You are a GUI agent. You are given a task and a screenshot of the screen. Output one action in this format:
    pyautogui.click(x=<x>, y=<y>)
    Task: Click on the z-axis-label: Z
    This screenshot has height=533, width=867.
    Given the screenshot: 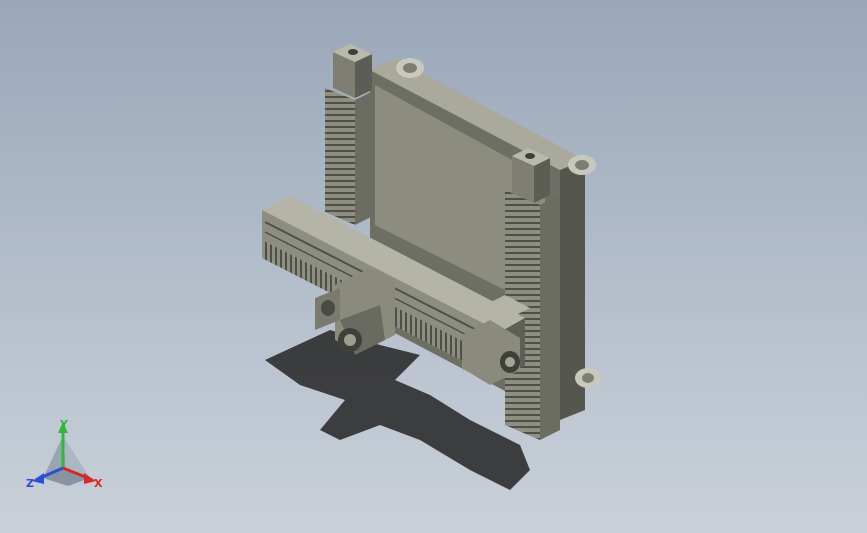 What is the action you would take?
    pyautogui.click(x=30, y=483)
    